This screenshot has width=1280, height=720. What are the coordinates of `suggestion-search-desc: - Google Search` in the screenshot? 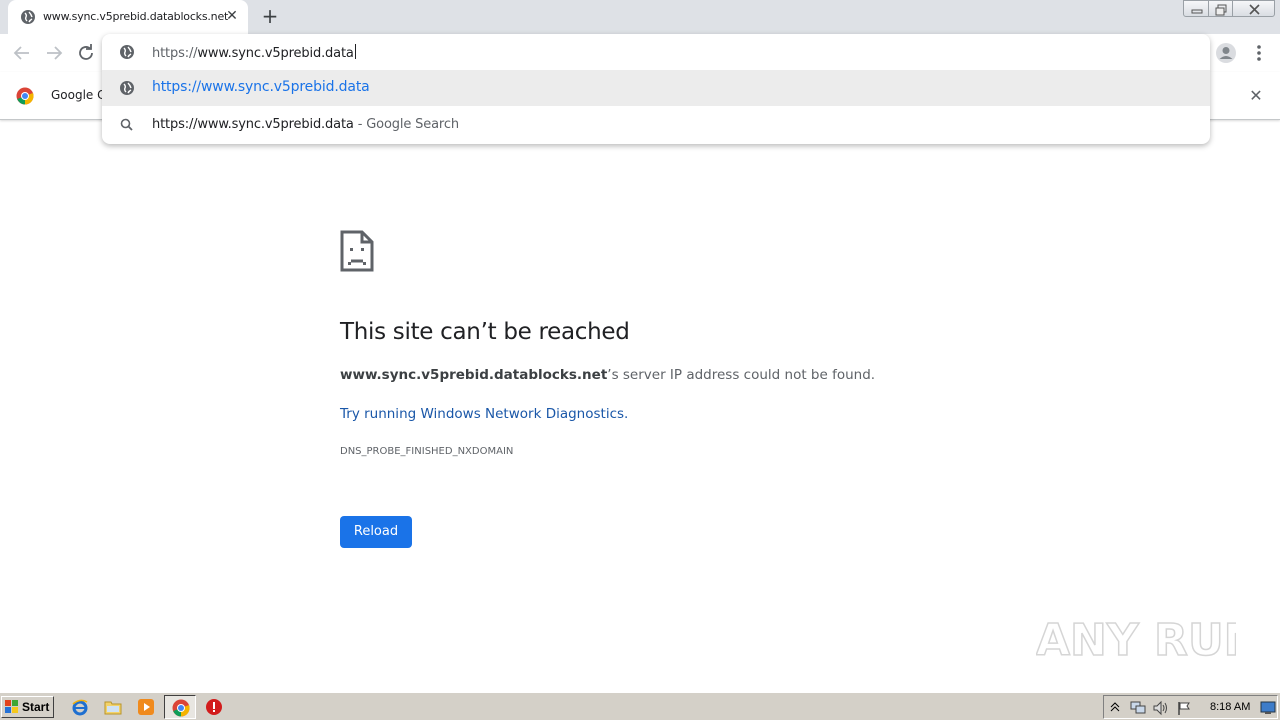 It's located at (406, 124).